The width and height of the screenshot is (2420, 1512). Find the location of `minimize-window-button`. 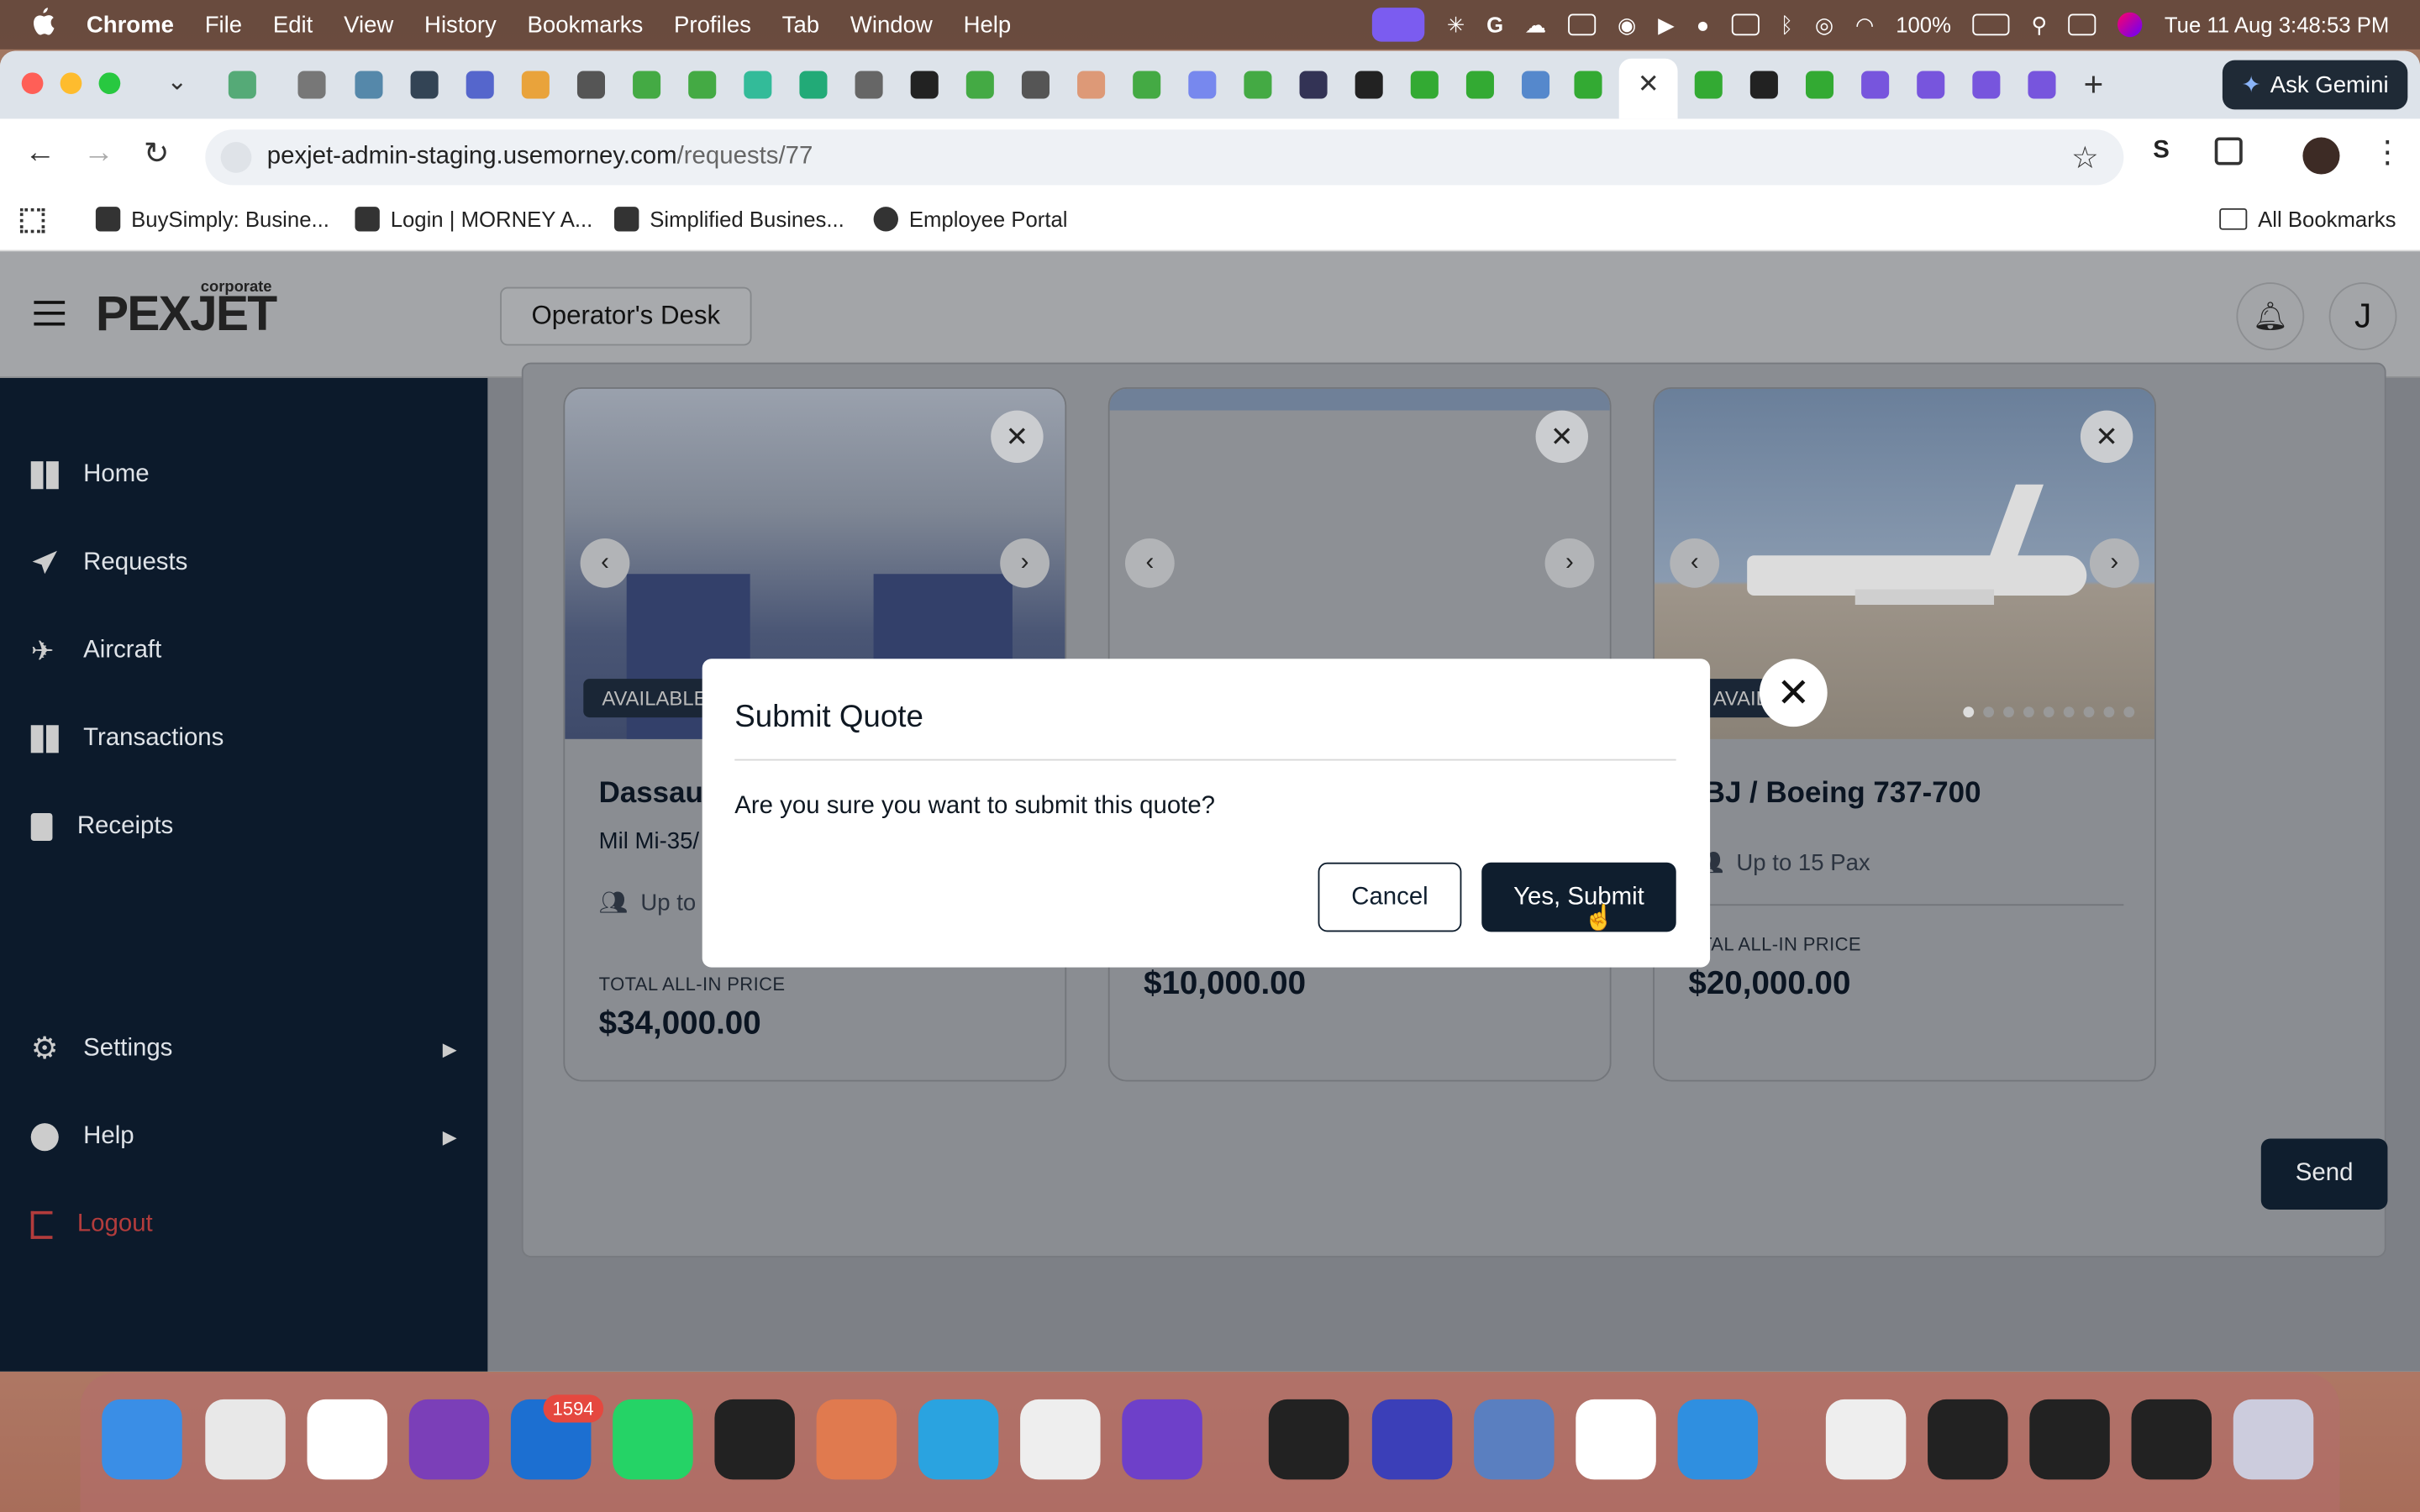

minimize-window-button is located at coordinates (71, 83).